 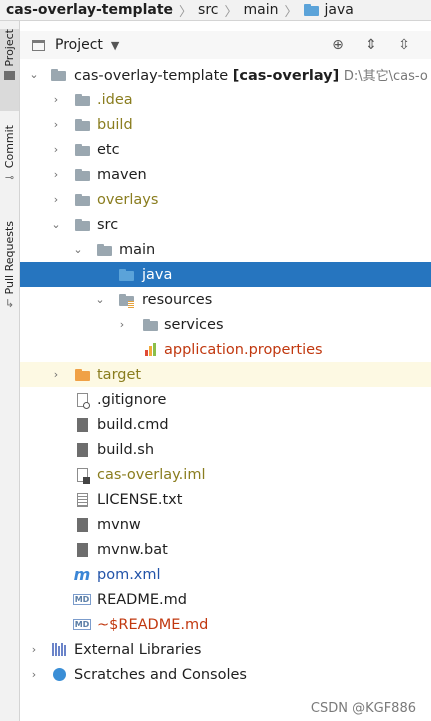 What do you see at coordinates (428, 45) in the screenshot?
I see `more-icon: ⋮` at bounding box center [428, 45].